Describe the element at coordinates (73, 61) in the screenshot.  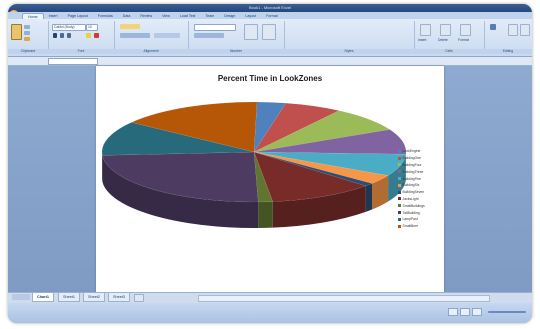
I see `name-box` at that location.